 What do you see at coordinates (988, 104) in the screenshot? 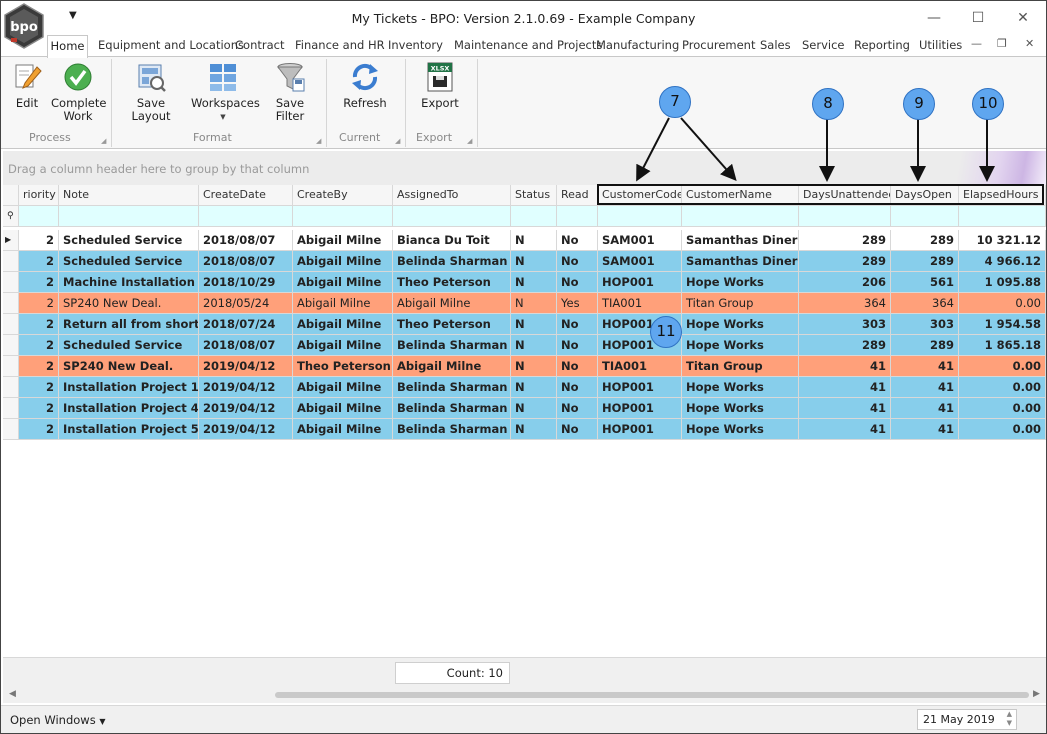
I see `callout-10: 10` at bounding box center [988, 104].